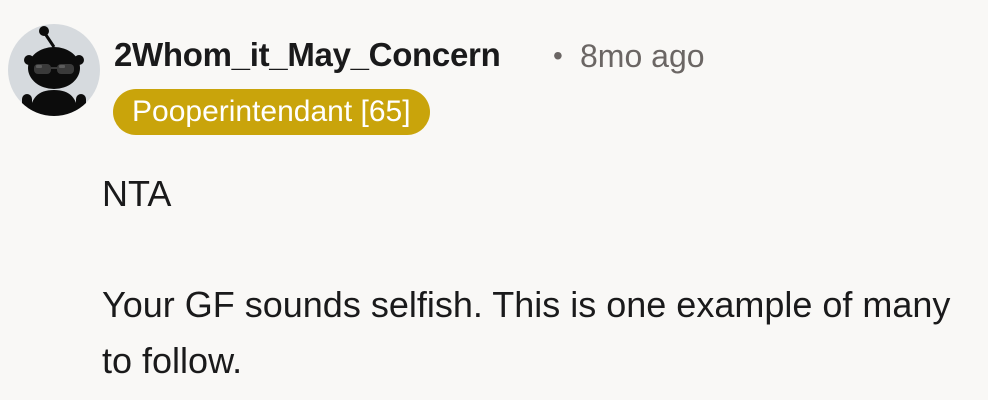 The image size is (988, 400). I want to click on comment-verdict: NTA, so click(137, 193).